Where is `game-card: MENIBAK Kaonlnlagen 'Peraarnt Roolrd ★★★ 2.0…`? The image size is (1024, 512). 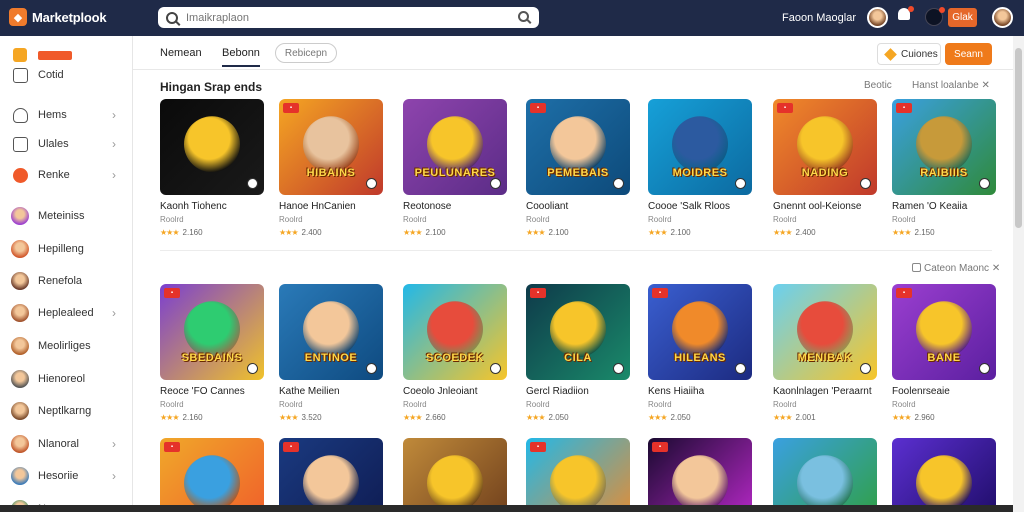
game-card: MENIBAK Kaonlnlagen 'Peraarnt Roolrd ★★★ 2.0… is located at coordinates (825, 353).